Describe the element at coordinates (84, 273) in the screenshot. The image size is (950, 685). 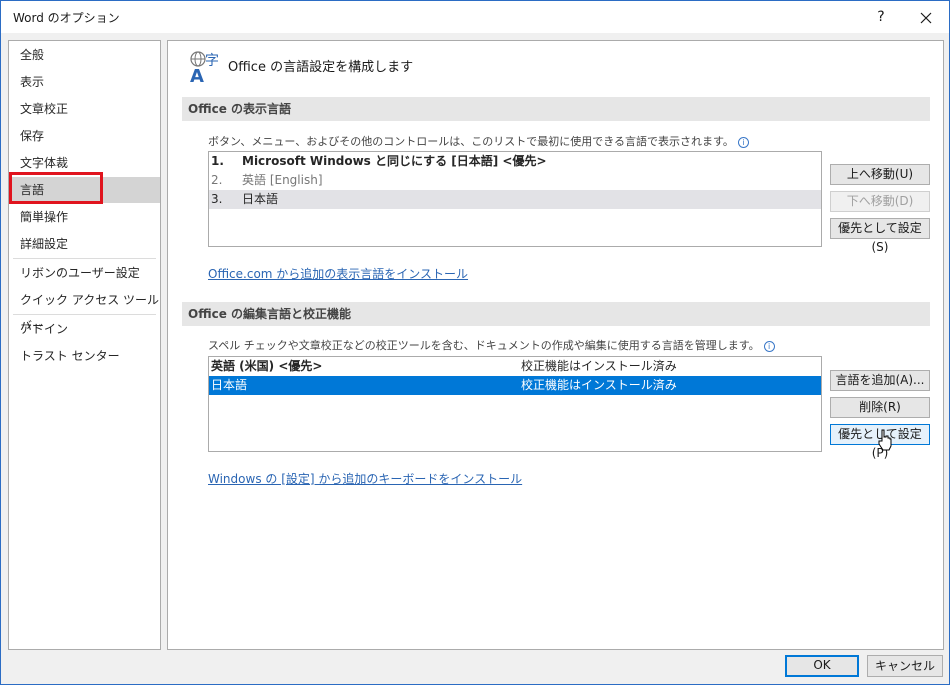
I see `sidebar-item-customize-ribbon: リボンのユーザー設定` at that location.